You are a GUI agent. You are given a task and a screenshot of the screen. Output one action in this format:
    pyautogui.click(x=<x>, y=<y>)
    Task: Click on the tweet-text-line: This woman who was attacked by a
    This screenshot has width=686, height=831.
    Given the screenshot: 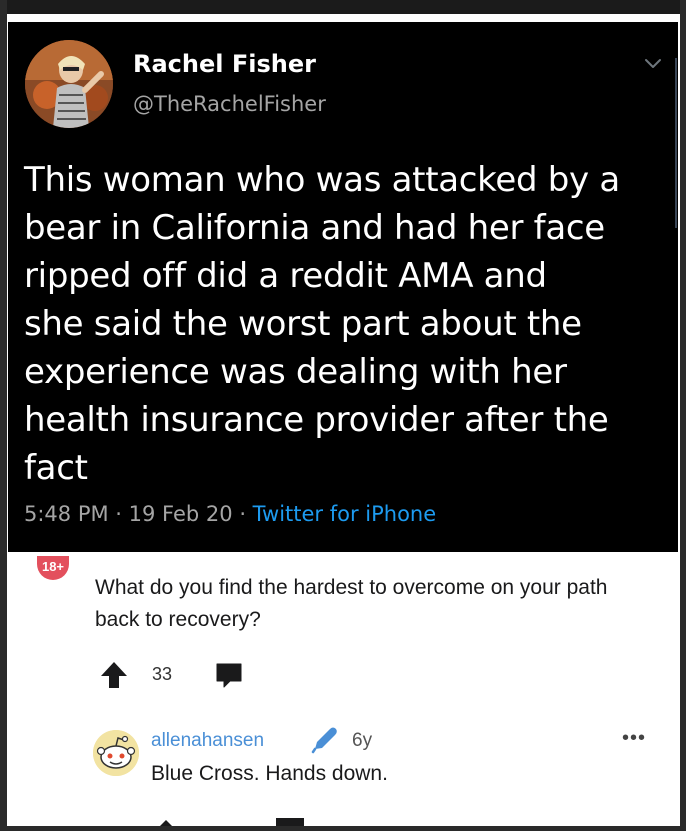 What is the action you would take?
    pyautogui.click(x=322, y=180)
    